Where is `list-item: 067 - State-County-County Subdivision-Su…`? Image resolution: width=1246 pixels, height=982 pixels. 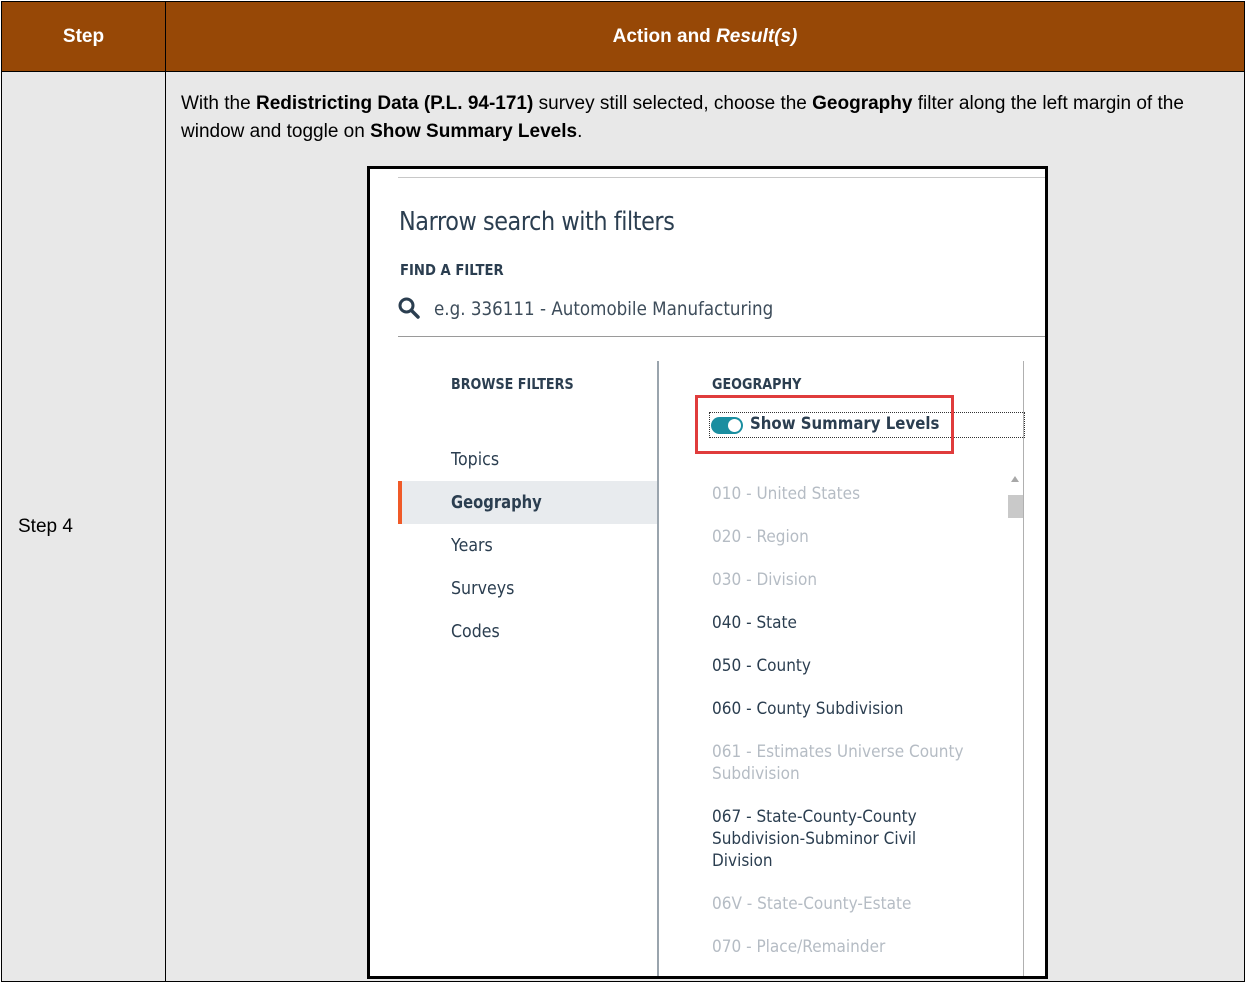 list-item: 067 - State-County-County Subdivision-Su… is located at coordinates (829, 839).